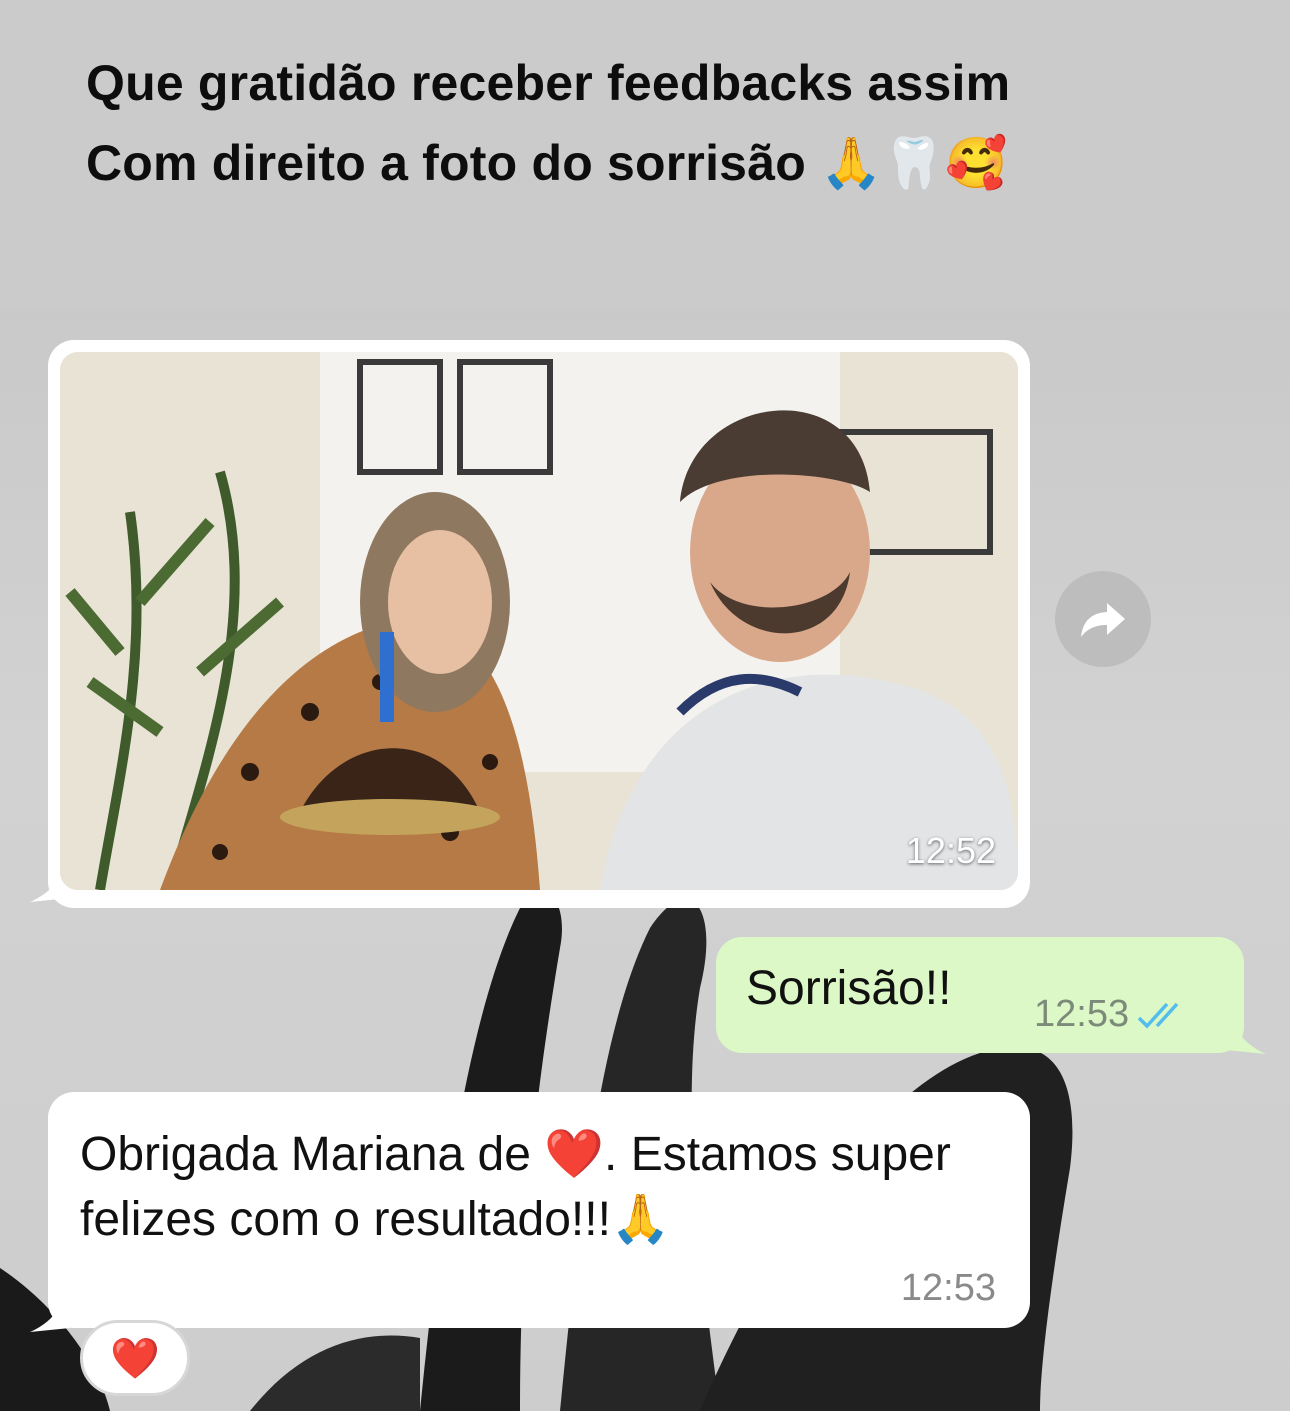 The image size is (1290, 1411). I want to click on forward-button, so click(1103, 619).